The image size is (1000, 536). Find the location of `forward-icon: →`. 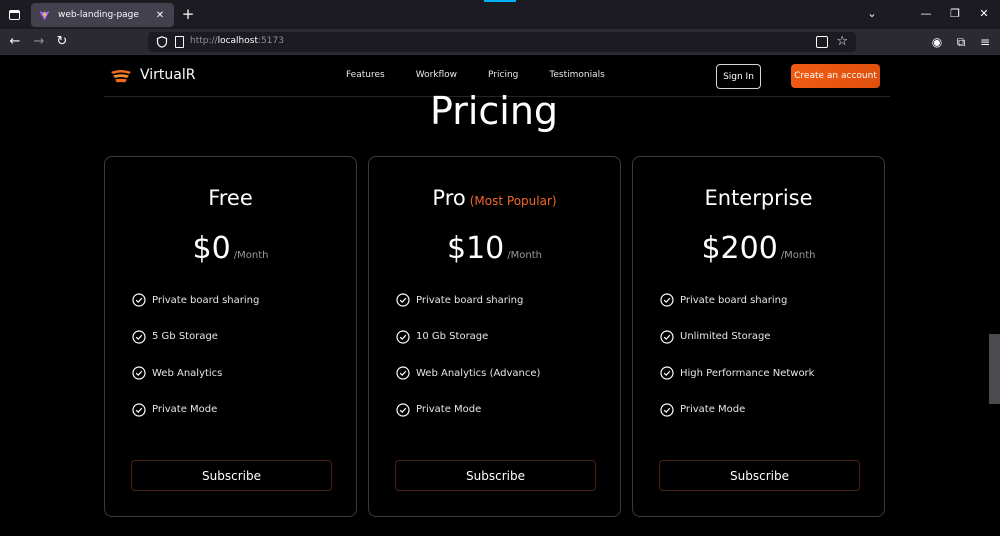

forward-icon: → is located at coordinates (39, 42).